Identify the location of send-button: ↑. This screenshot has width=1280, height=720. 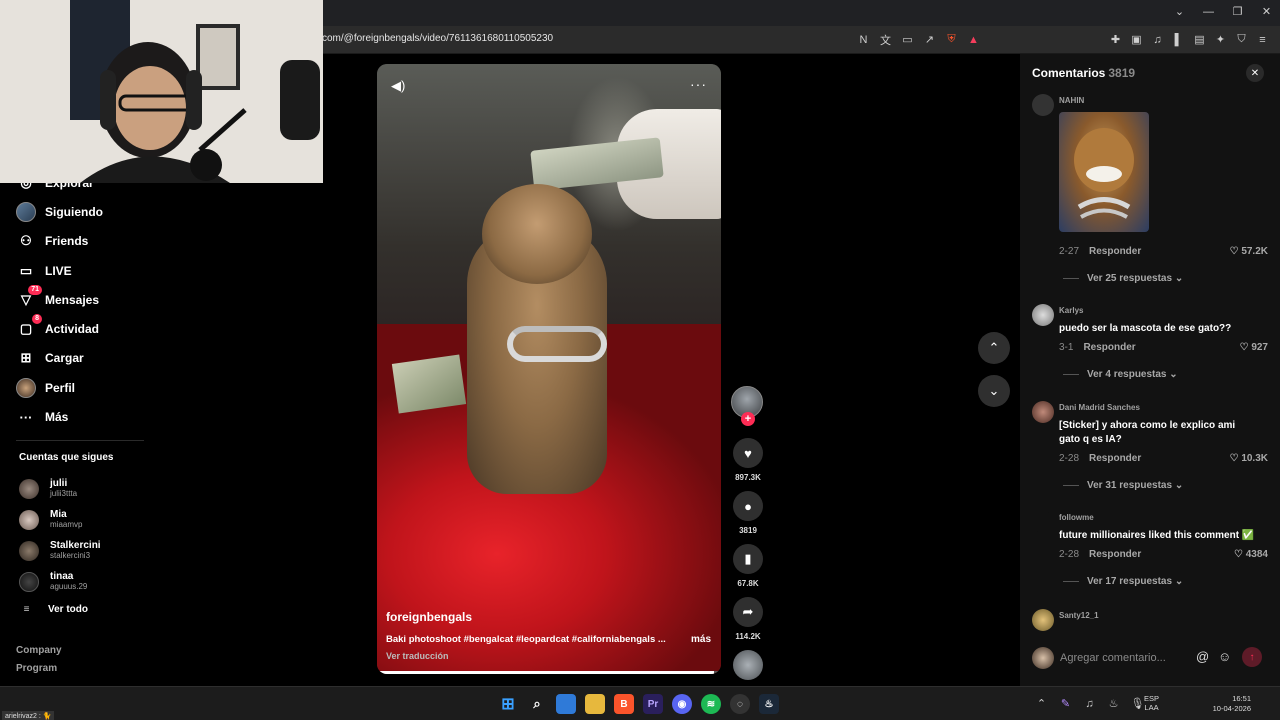
(1252, 657).